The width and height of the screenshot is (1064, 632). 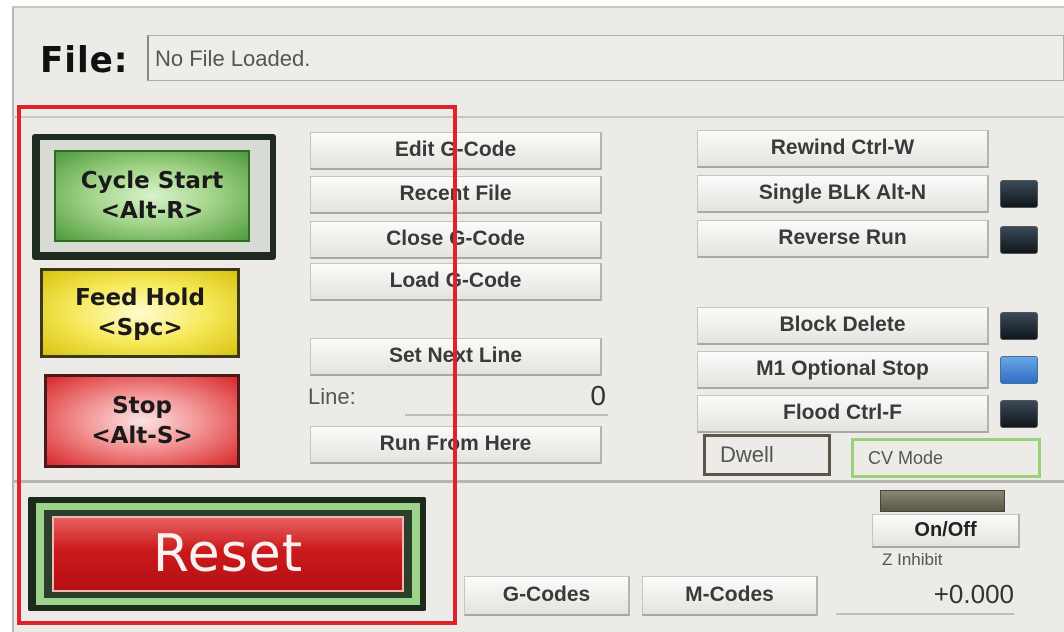 What do you see at coordinates (228, 554) in the screenshot?
I see `reset-button: Reset` at bounding box center [228, 554].